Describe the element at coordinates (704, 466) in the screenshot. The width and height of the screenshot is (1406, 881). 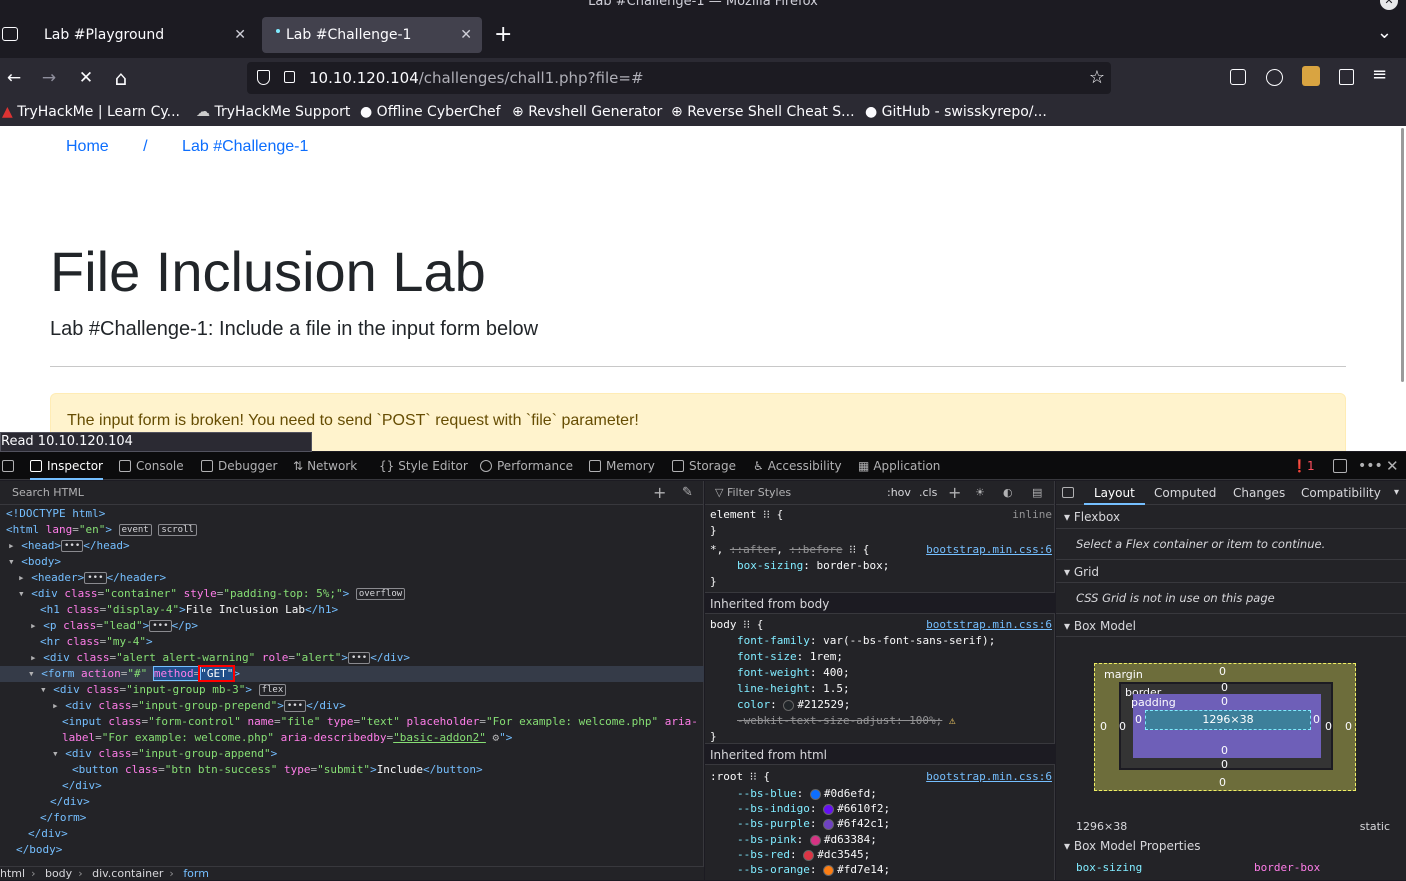
I see `tab-storage: Storage` at that location.